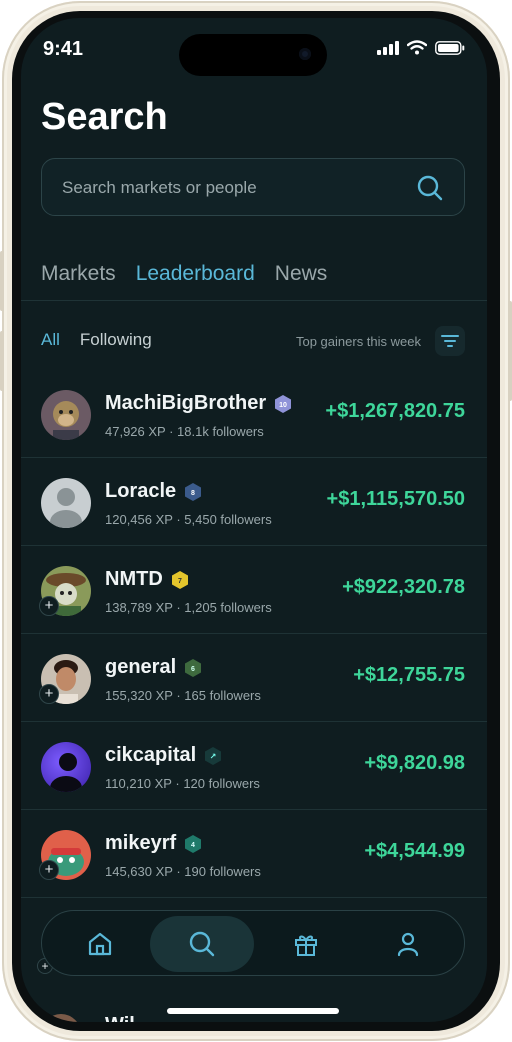 This screenshot has width=512, height=1042. Describe the element at coordinates (50, 340) in the screenshot. I see `filter-all: All` at that location.